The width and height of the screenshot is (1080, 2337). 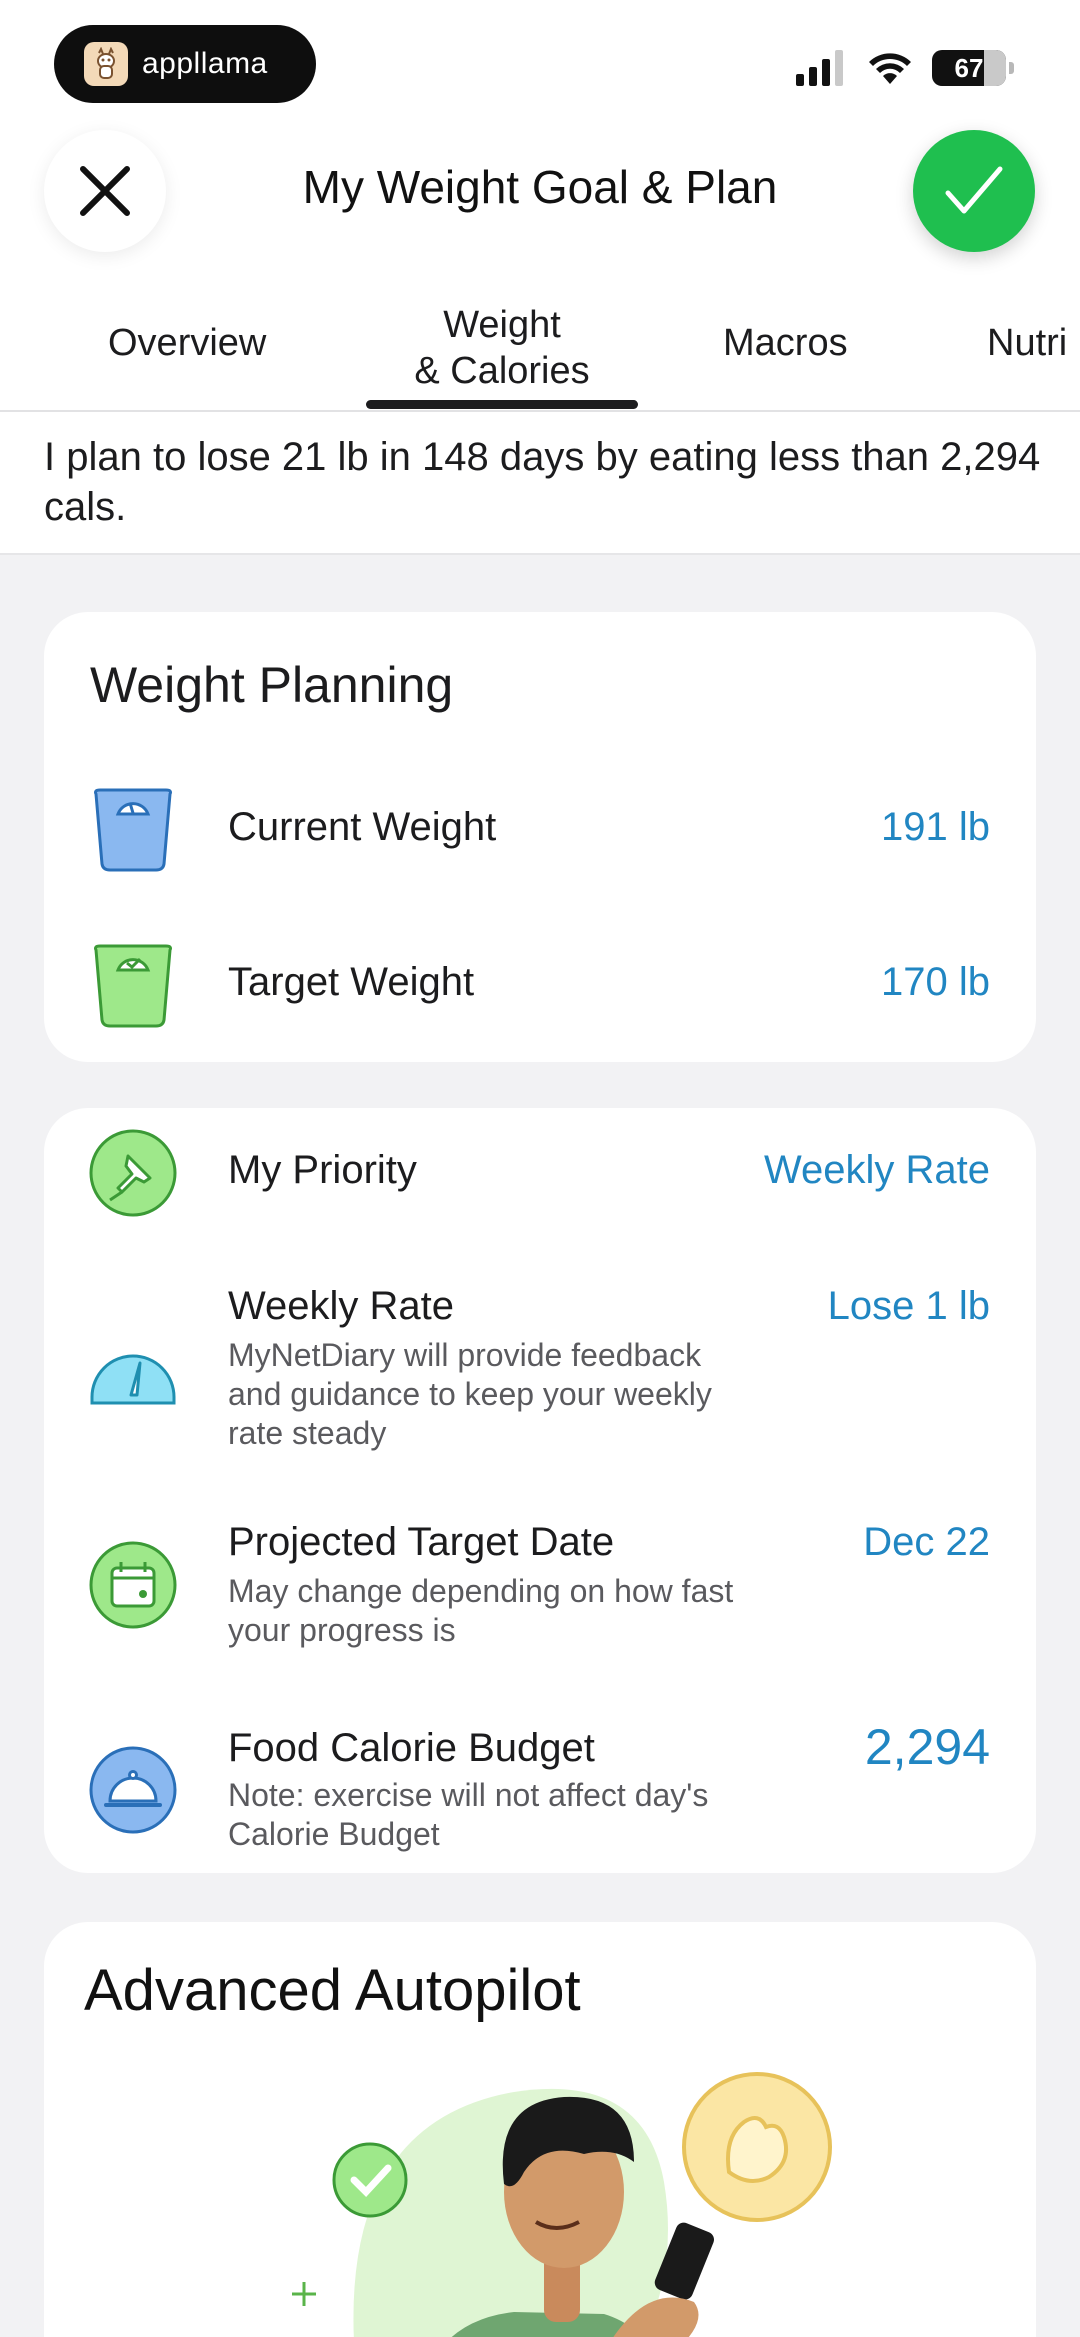 What do you see at coordinates (133, 1173) in the screenshot?
I see `pin-icon` at bounding box center [133, 1173].